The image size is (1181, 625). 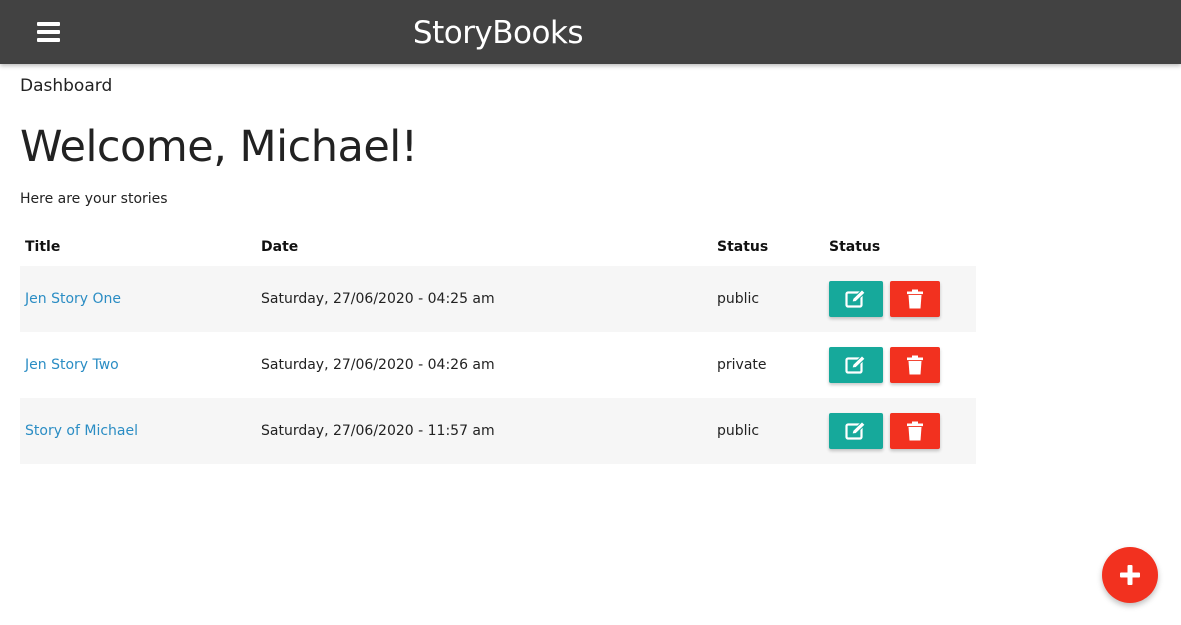 What do you see at coordinates (742, 365) in the screenshot?
I see `story-status: private` at bounding box center [742, 365].